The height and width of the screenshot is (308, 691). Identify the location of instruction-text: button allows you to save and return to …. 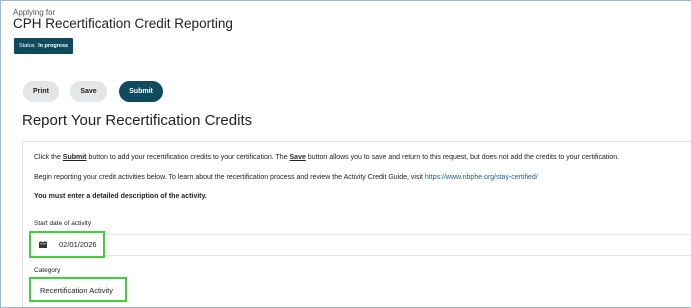
(462, 157).